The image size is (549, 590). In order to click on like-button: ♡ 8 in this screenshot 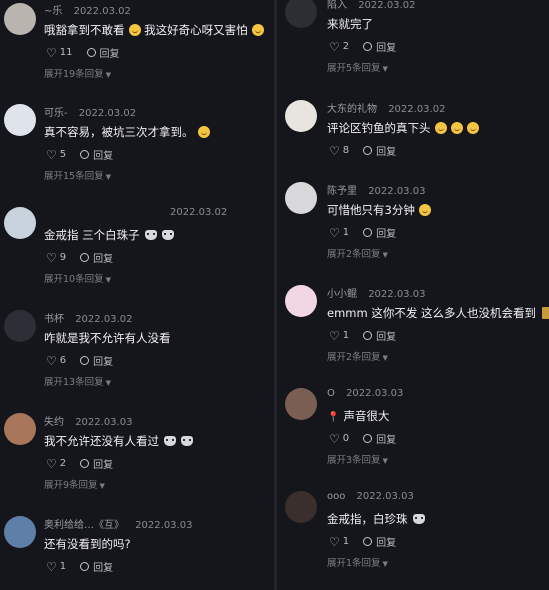, I will do `click(339, 151)`.